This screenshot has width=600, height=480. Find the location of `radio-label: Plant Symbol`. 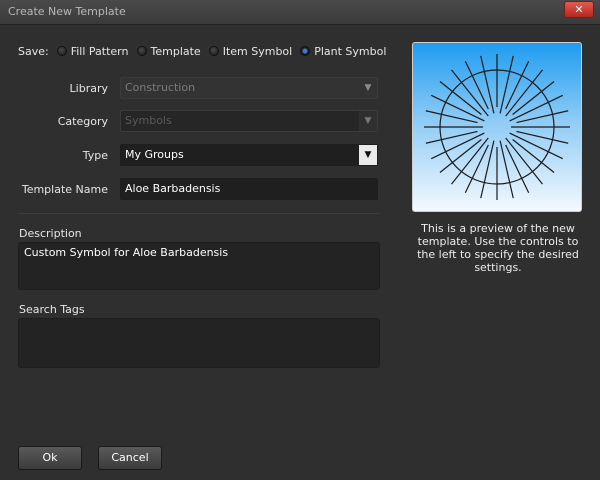

radio-label: Plant Symbol is located at coordinates (350, 51).